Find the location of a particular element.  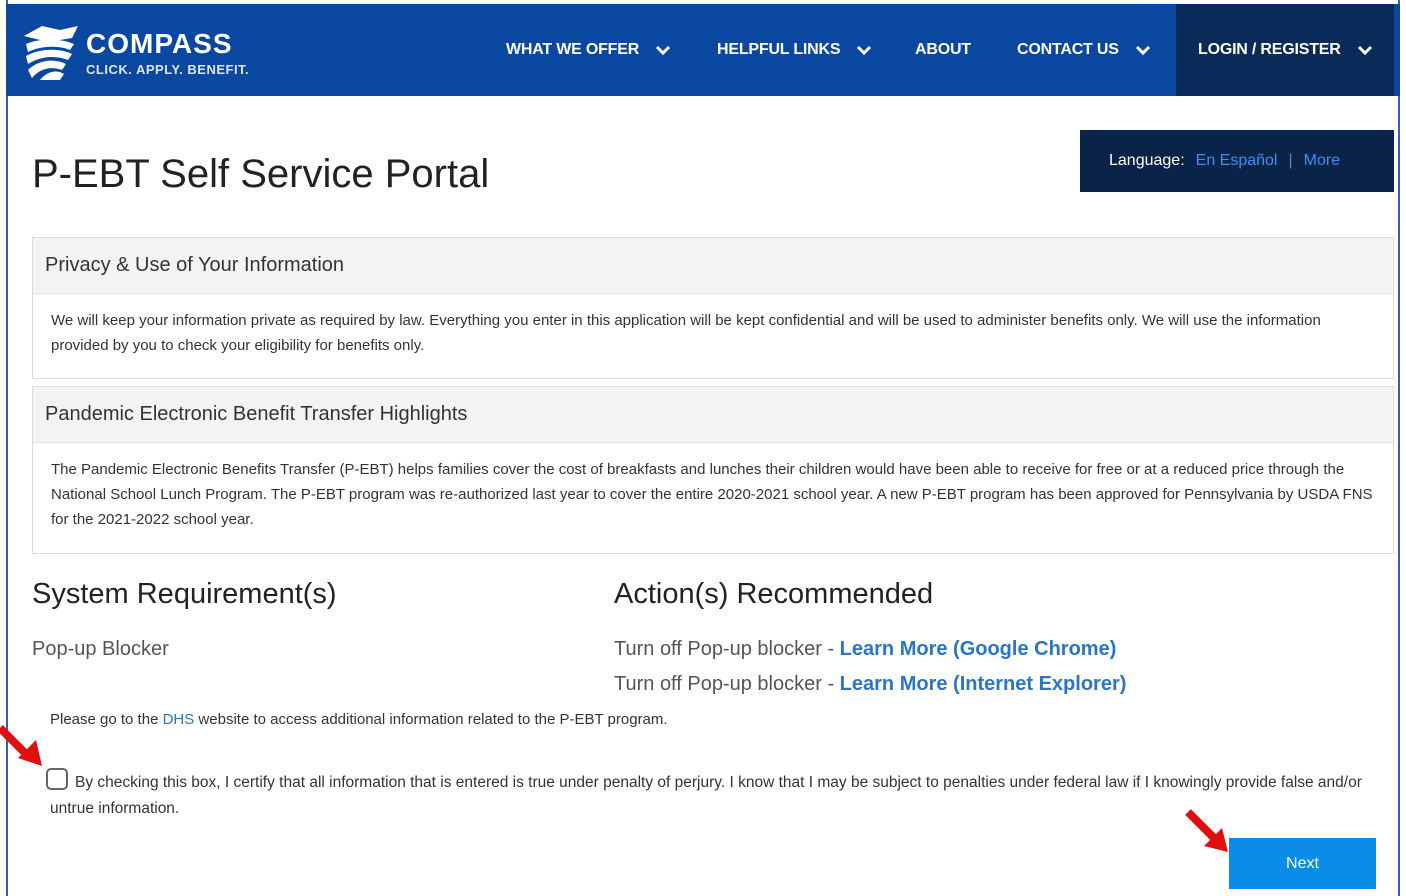

language-selector: Language: En Español | More is located at coordinates (1237, 161).